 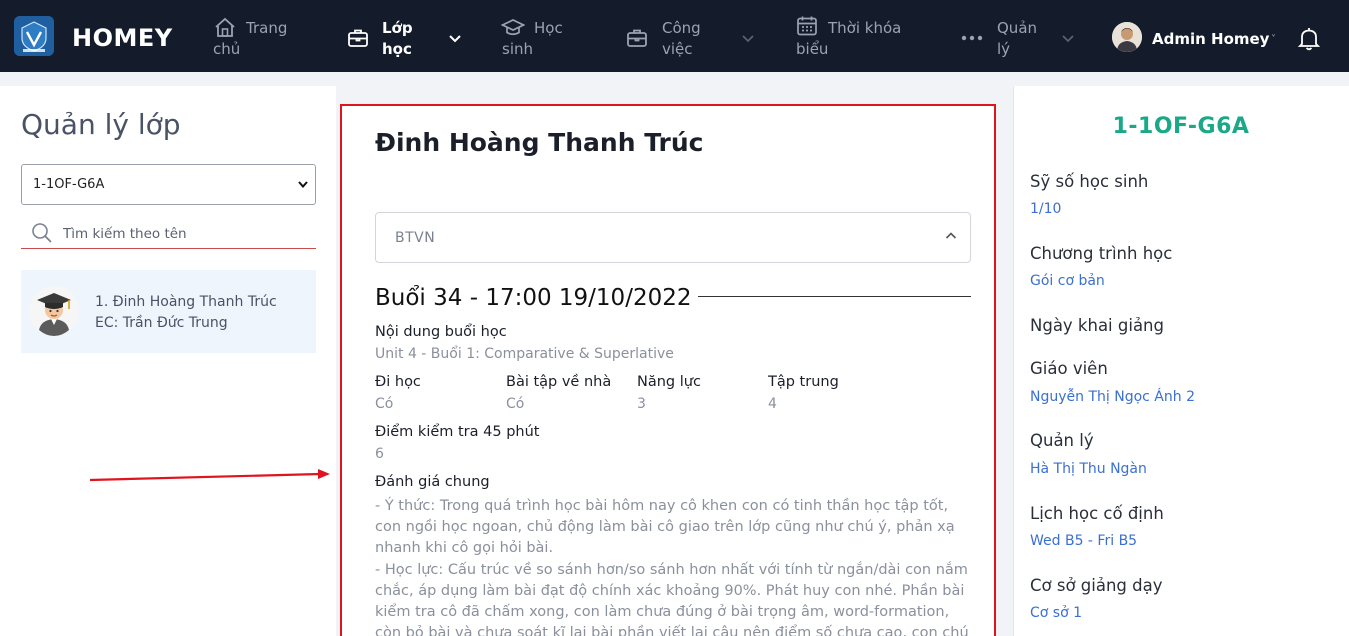 I want to click on nav-label: việc, so click(x=677, y=49).